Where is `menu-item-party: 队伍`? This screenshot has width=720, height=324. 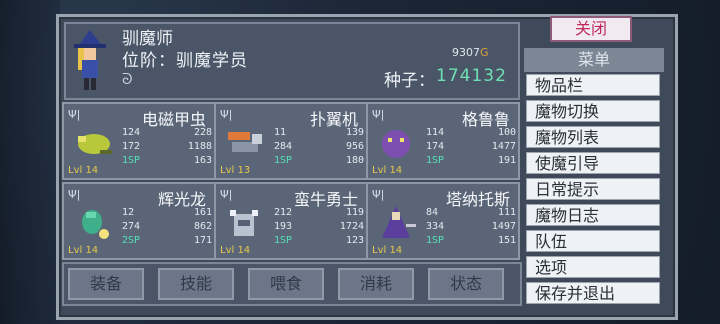
menu-item-party: 队伍 is located at coordinates (593, 241).